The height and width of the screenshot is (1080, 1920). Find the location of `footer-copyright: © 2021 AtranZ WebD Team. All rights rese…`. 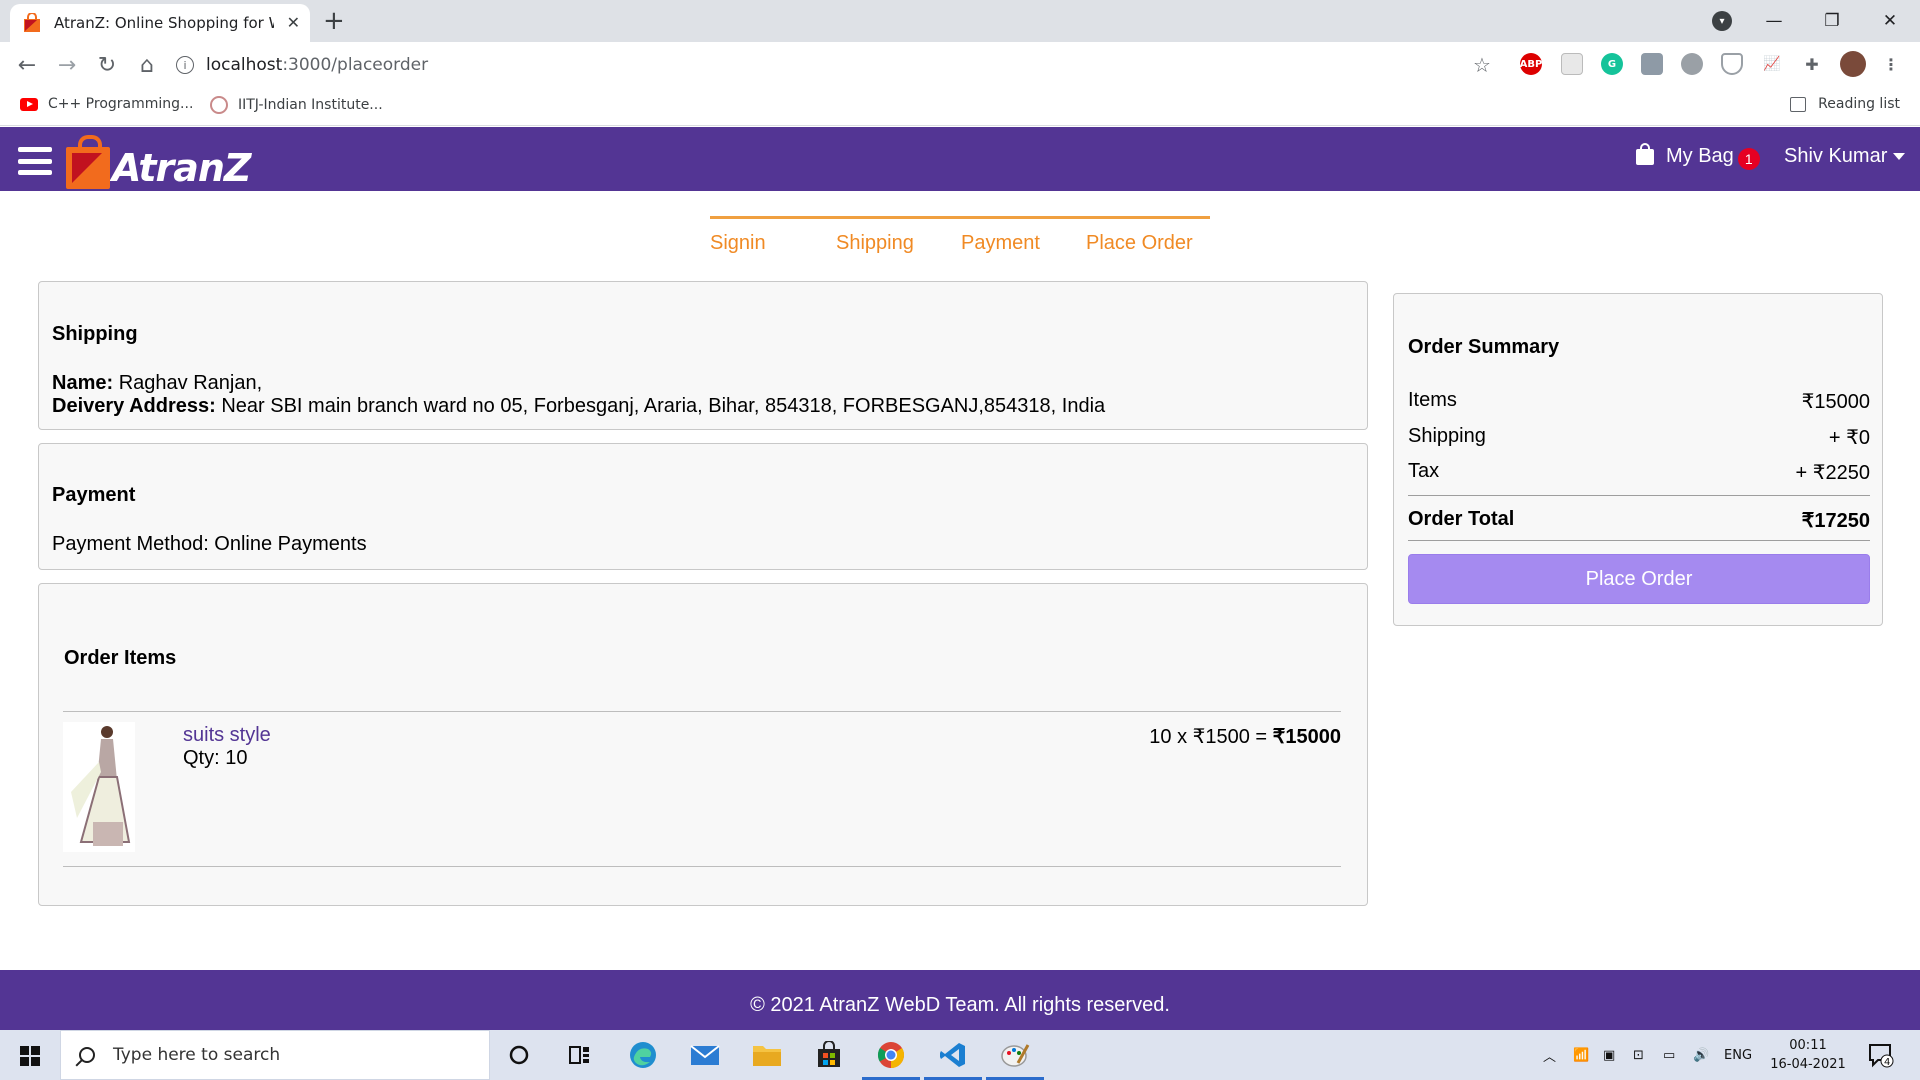

footer-copyright: © 2021 AtranZ WebD Team. All rights rese… is located at coordinates (960, 1004).